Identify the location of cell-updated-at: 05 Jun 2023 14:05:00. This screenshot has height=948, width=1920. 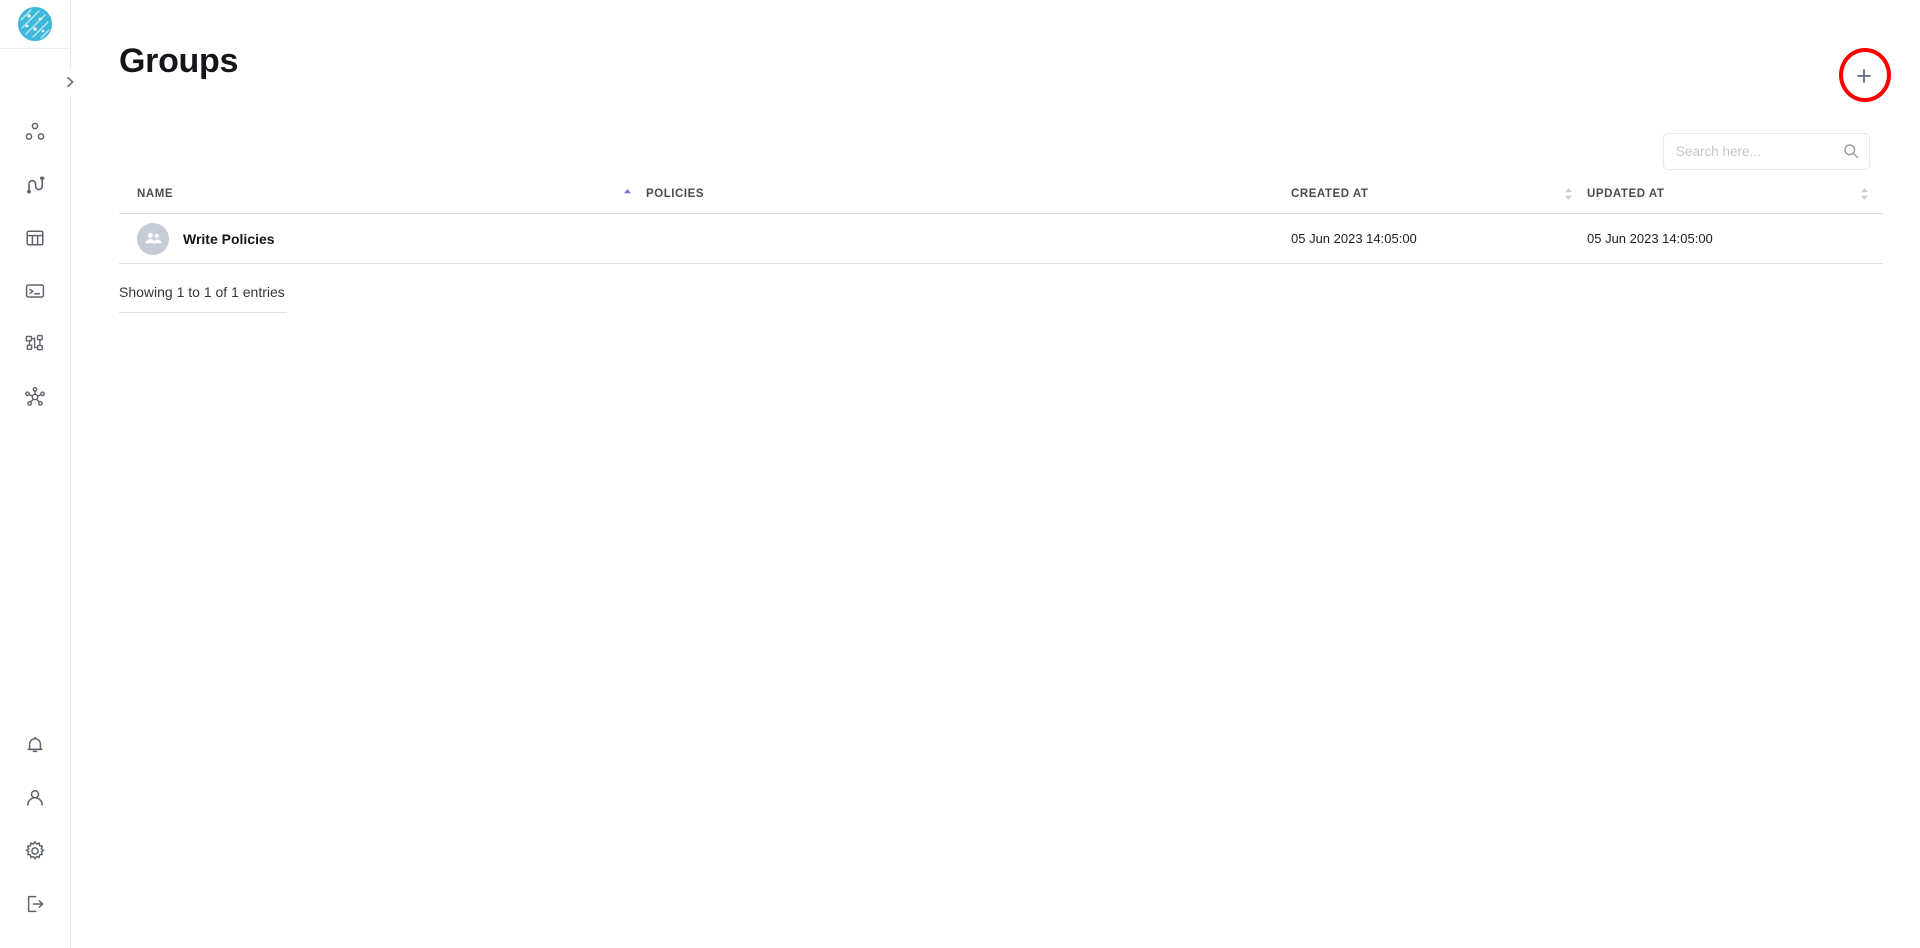
(1735, 238).